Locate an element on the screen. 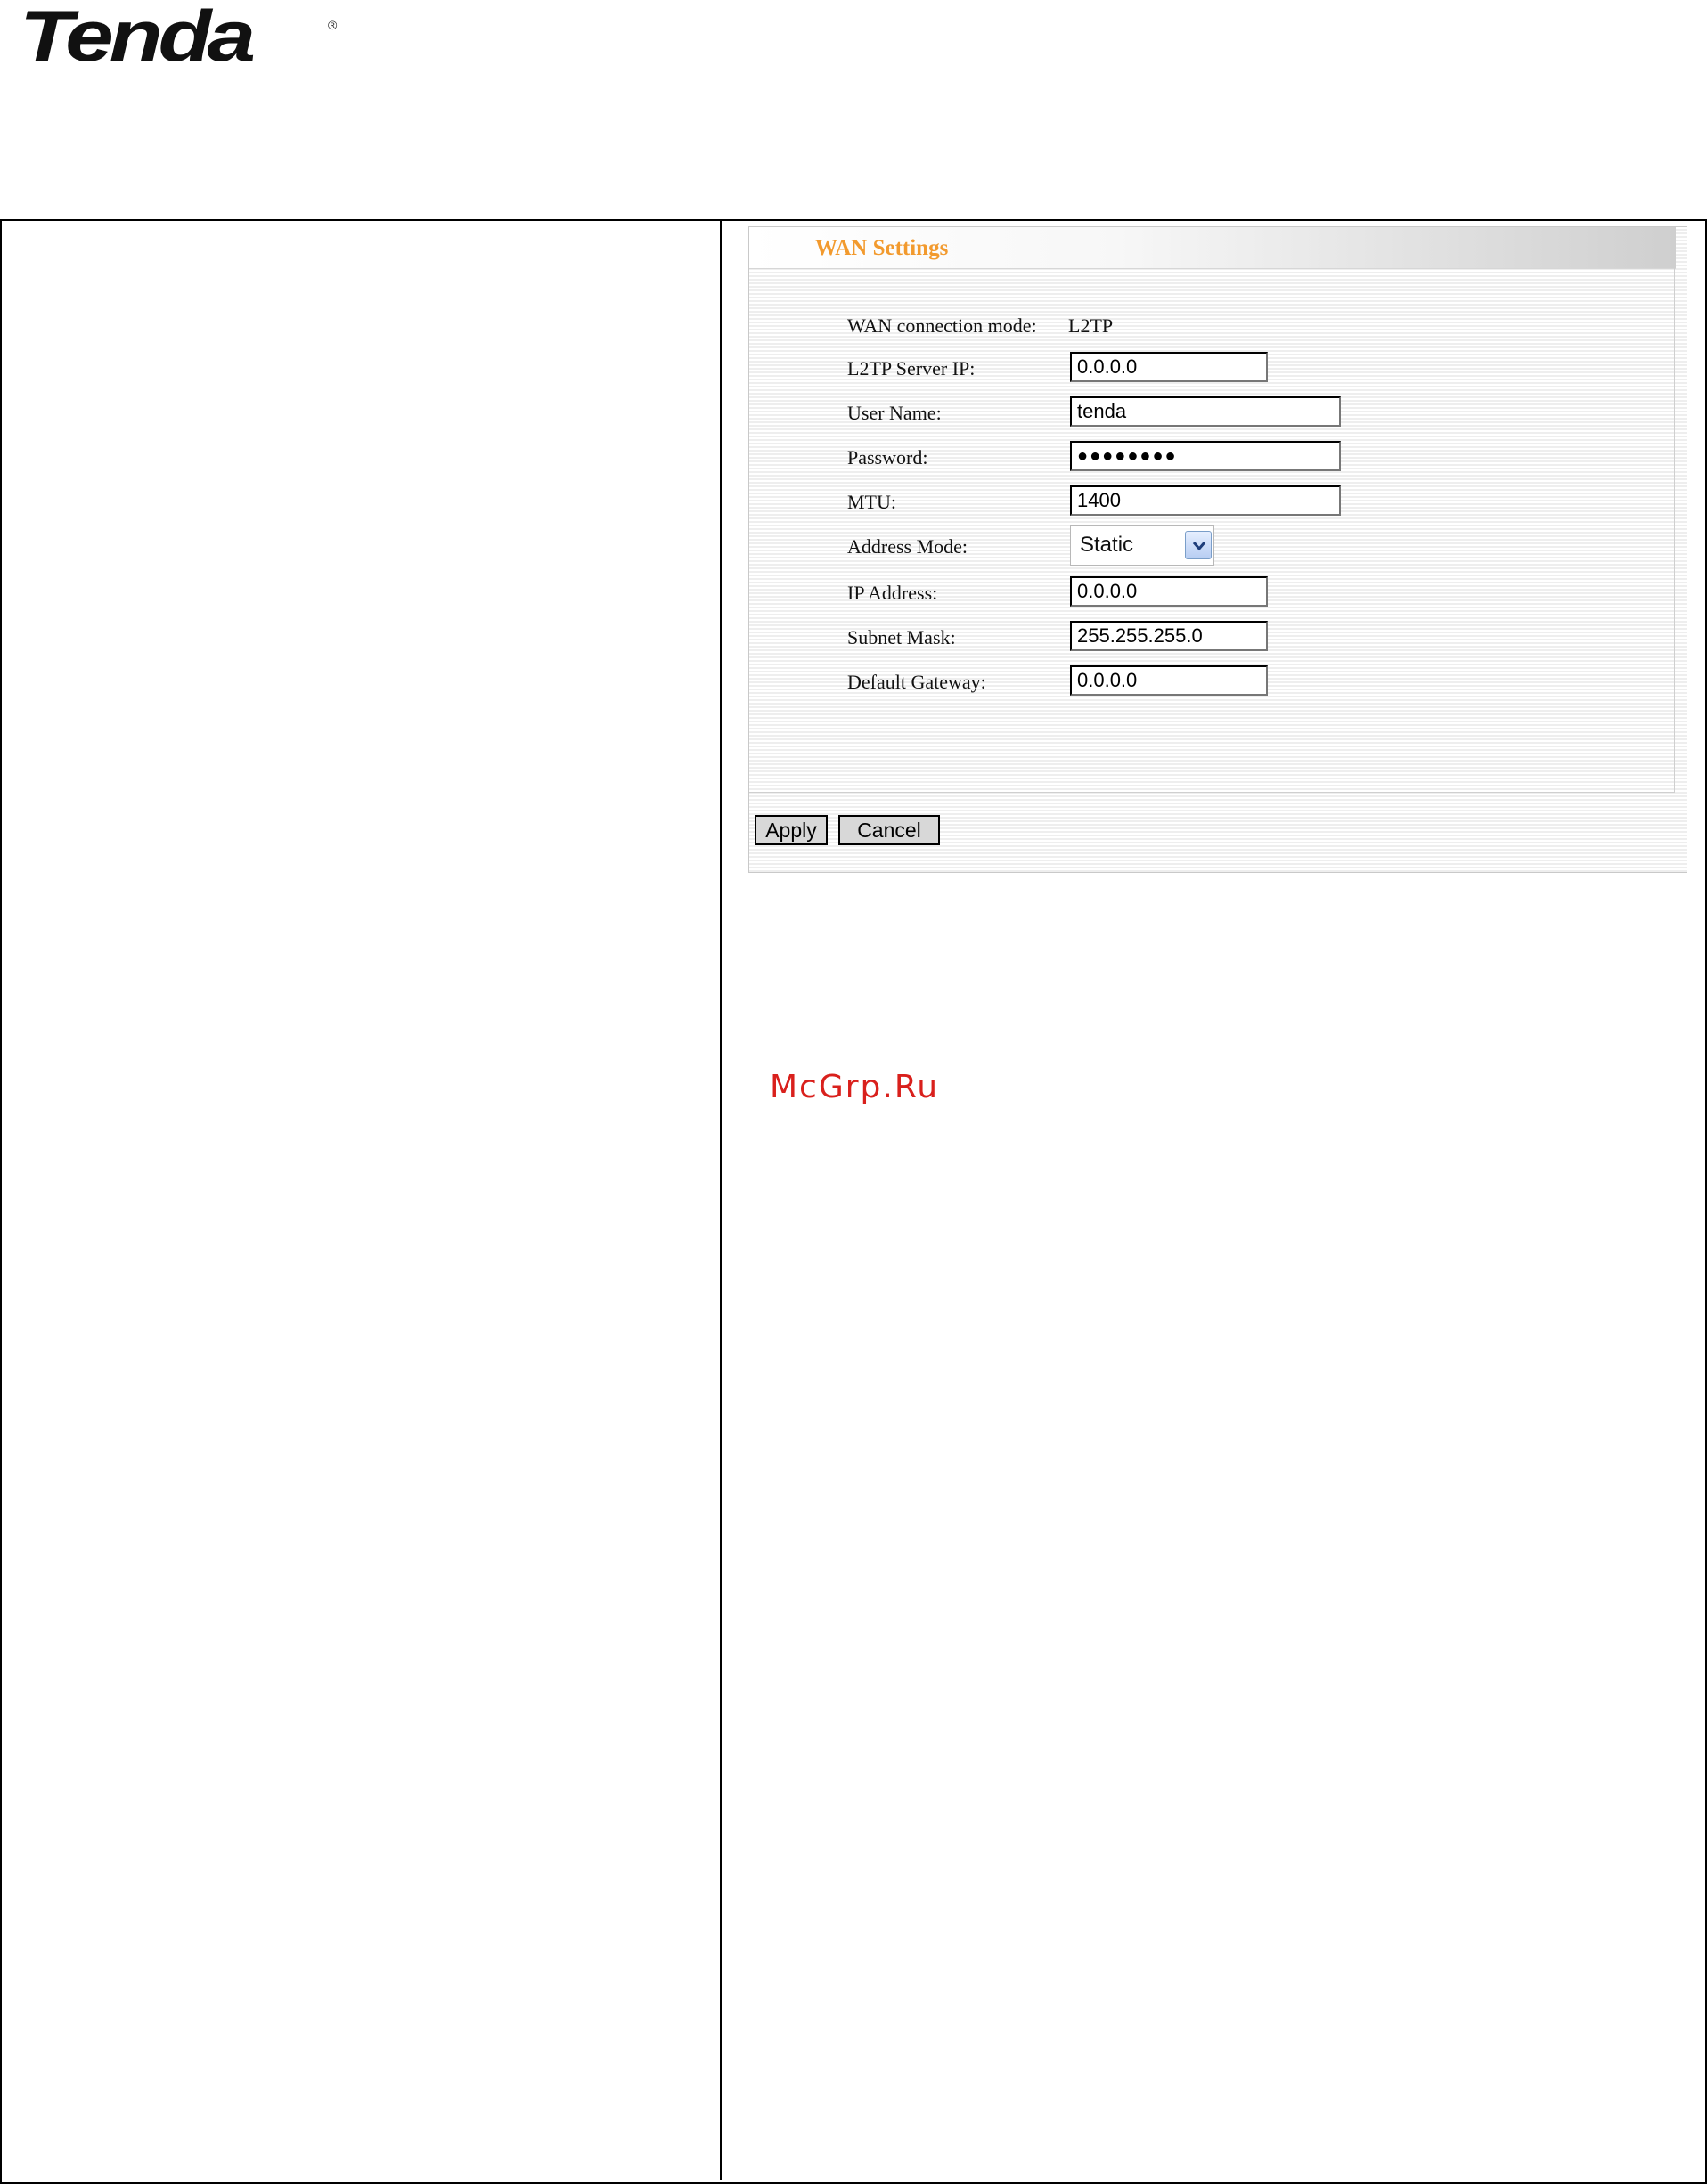 Image resolution: width=1707 pixels, height=2184 pixels. watermark-text: McGrp.Ru is located at coordinates (855, 1087).